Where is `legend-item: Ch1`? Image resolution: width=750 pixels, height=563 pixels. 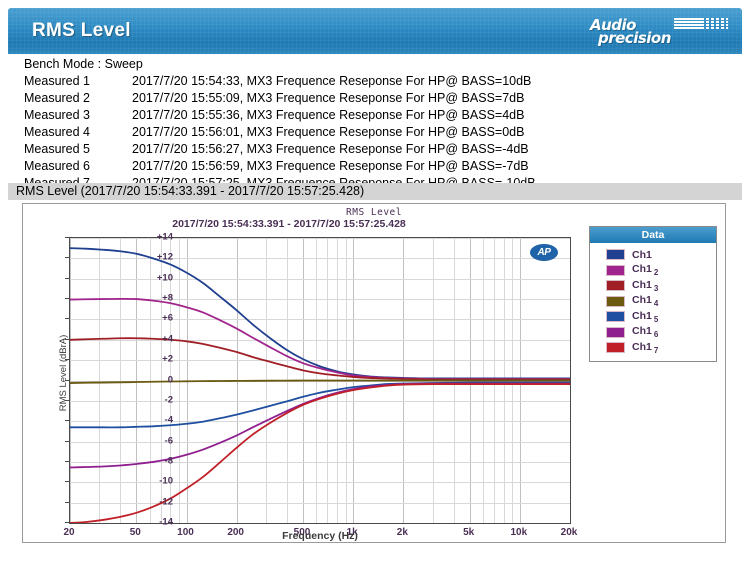 legend-item: Ch1 is located at coordinates (661, 255).